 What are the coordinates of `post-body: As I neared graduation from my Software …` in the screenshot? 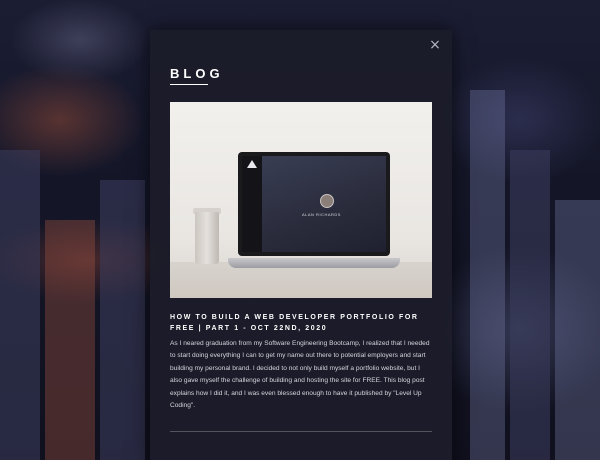 It's located at (300, 375).